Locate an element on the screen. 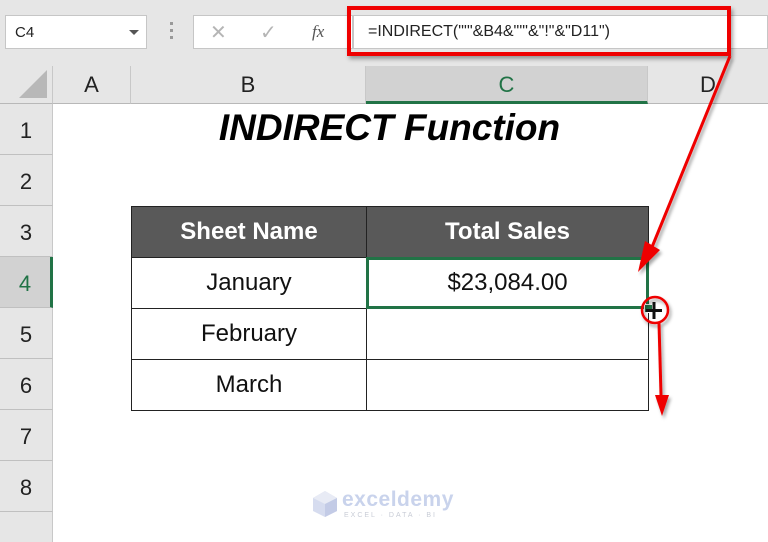 This screenshot has height=542, width=768. formula-tools: ✕ ✓ fx is located at coordinates (273, 32).